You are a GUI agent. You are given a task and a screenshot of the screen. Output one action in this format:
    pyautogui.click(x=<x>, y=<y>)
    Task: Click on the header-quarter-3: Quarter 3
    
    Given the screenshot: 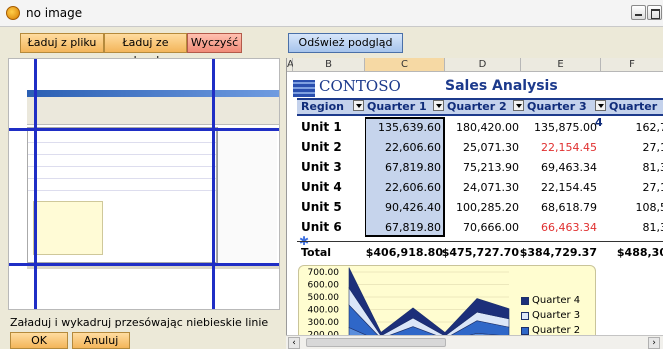 What is the action you would take?
    pyautogui.click(x=550, y=107)
    